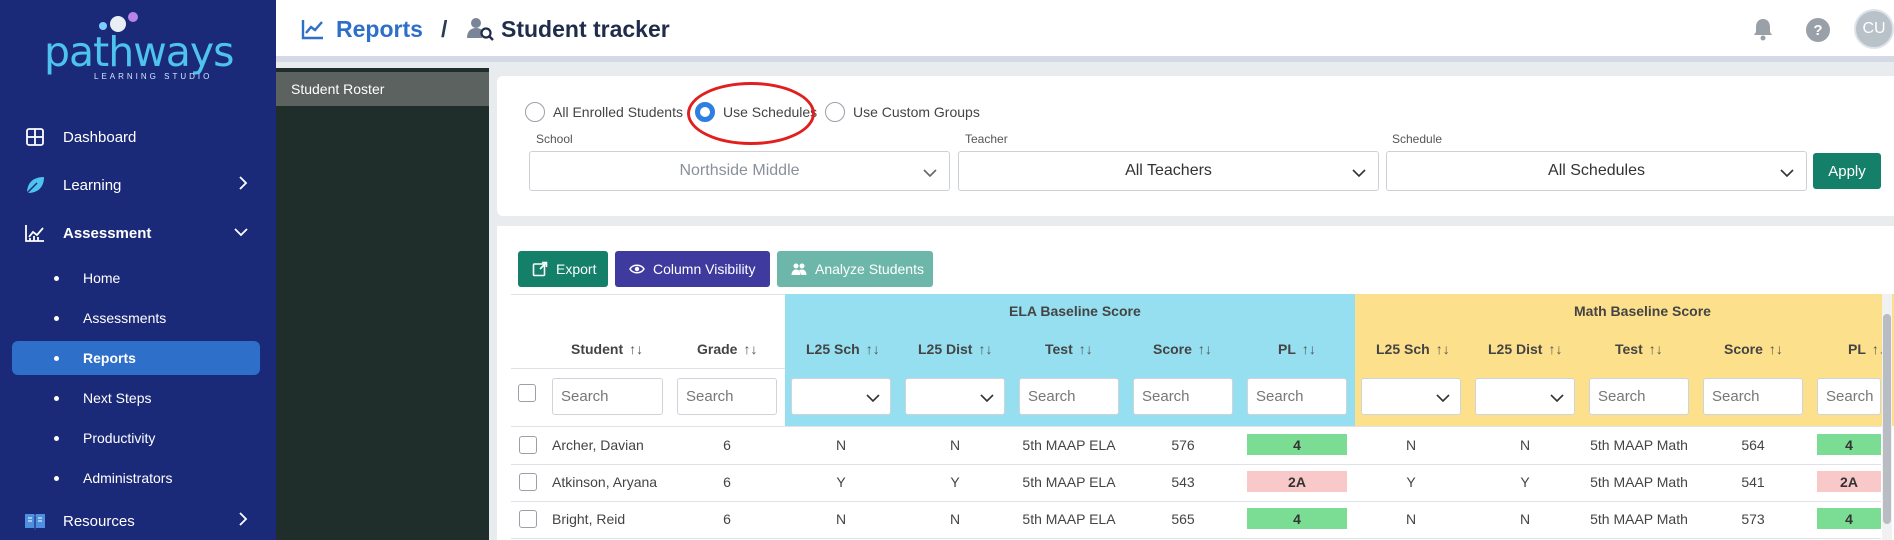 This screenshot has width=1894, height=540. What do you see at coordinates (140, 44) in the screenshot?
I see `pathways-logo: pathways LEARNING STUDIO` at bounding box center [140, 44].